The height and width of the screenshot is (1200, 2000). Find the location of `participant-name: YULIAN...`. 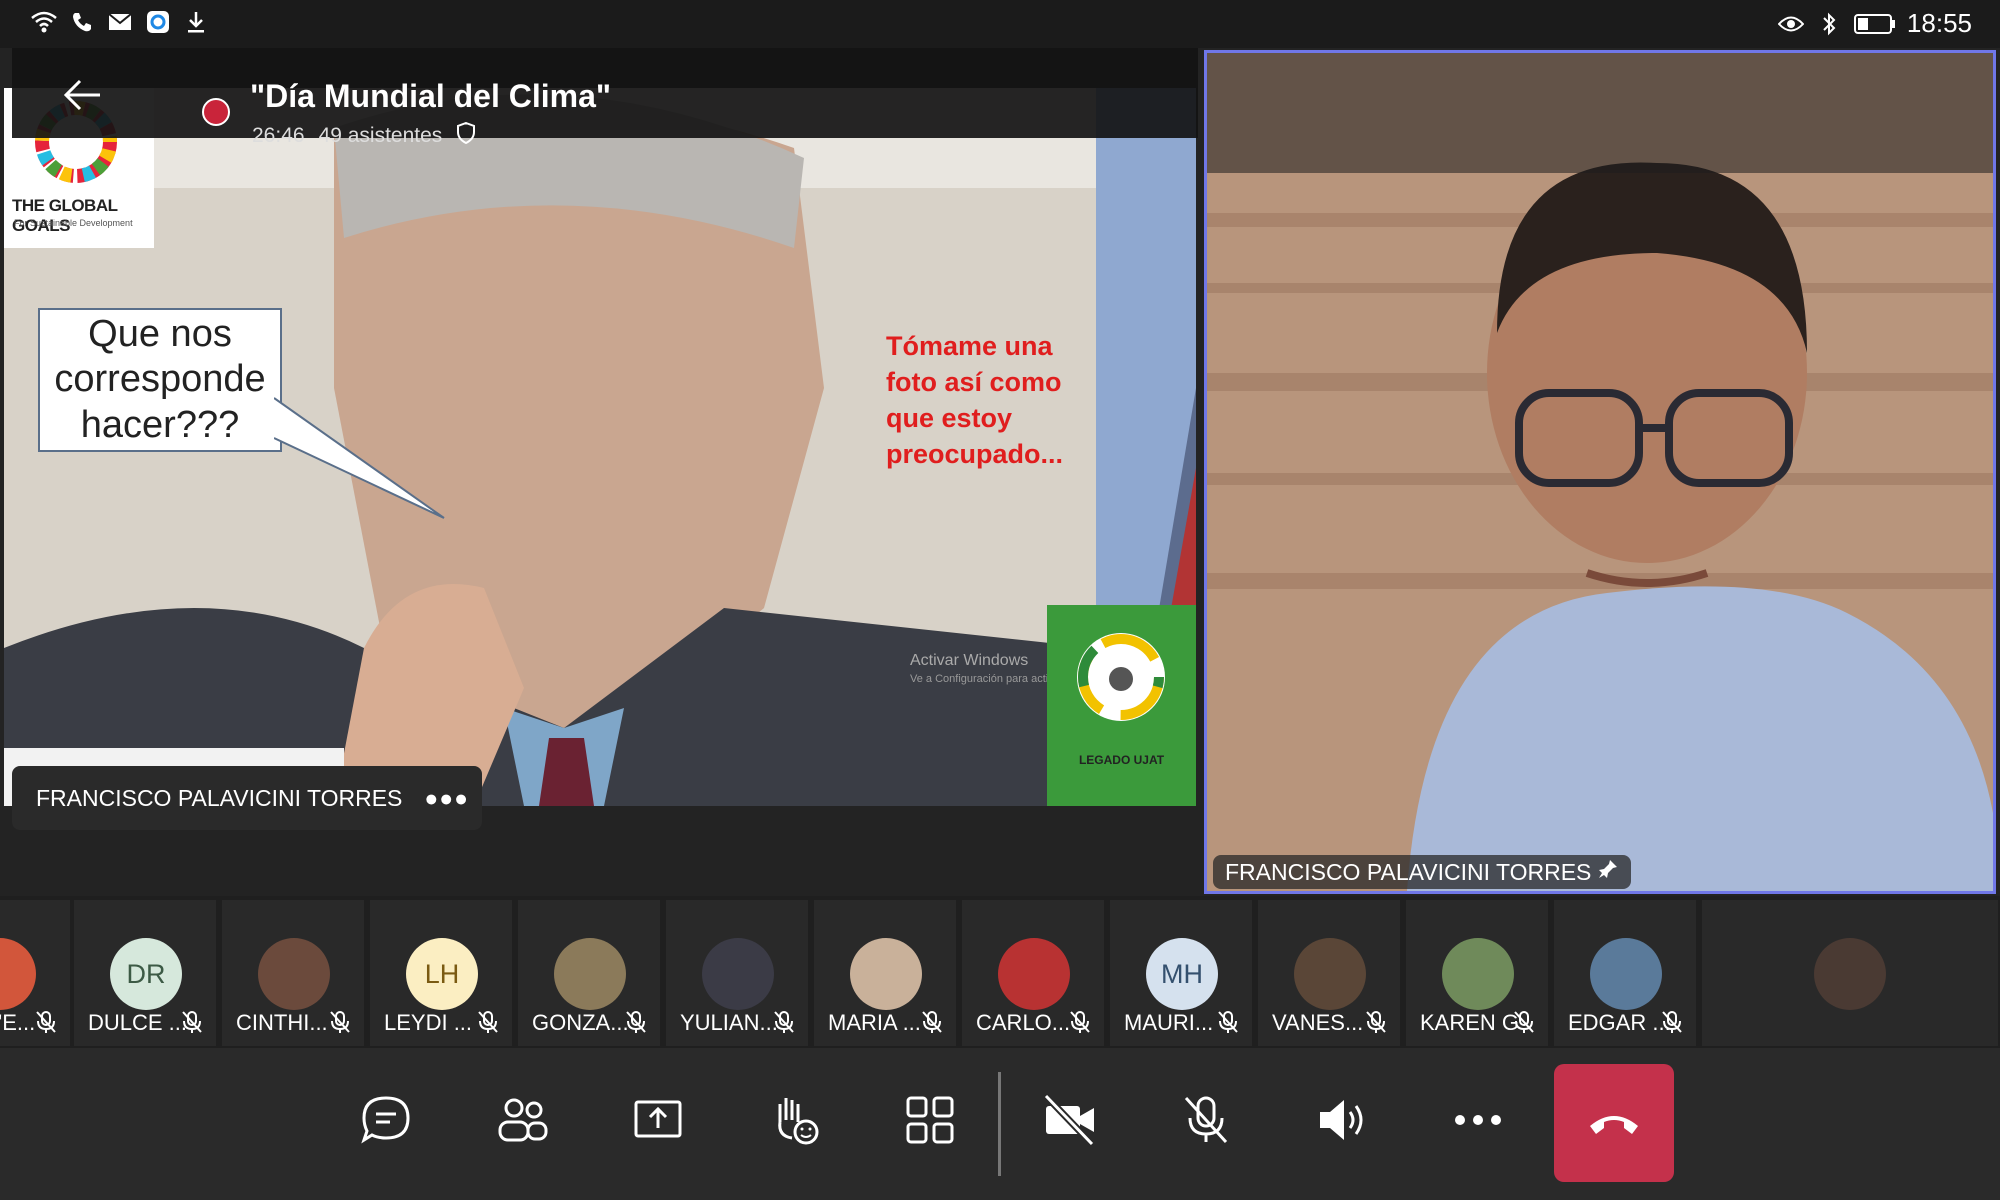

participant-name: YULIAN... is located at coordinates (729, 1022).